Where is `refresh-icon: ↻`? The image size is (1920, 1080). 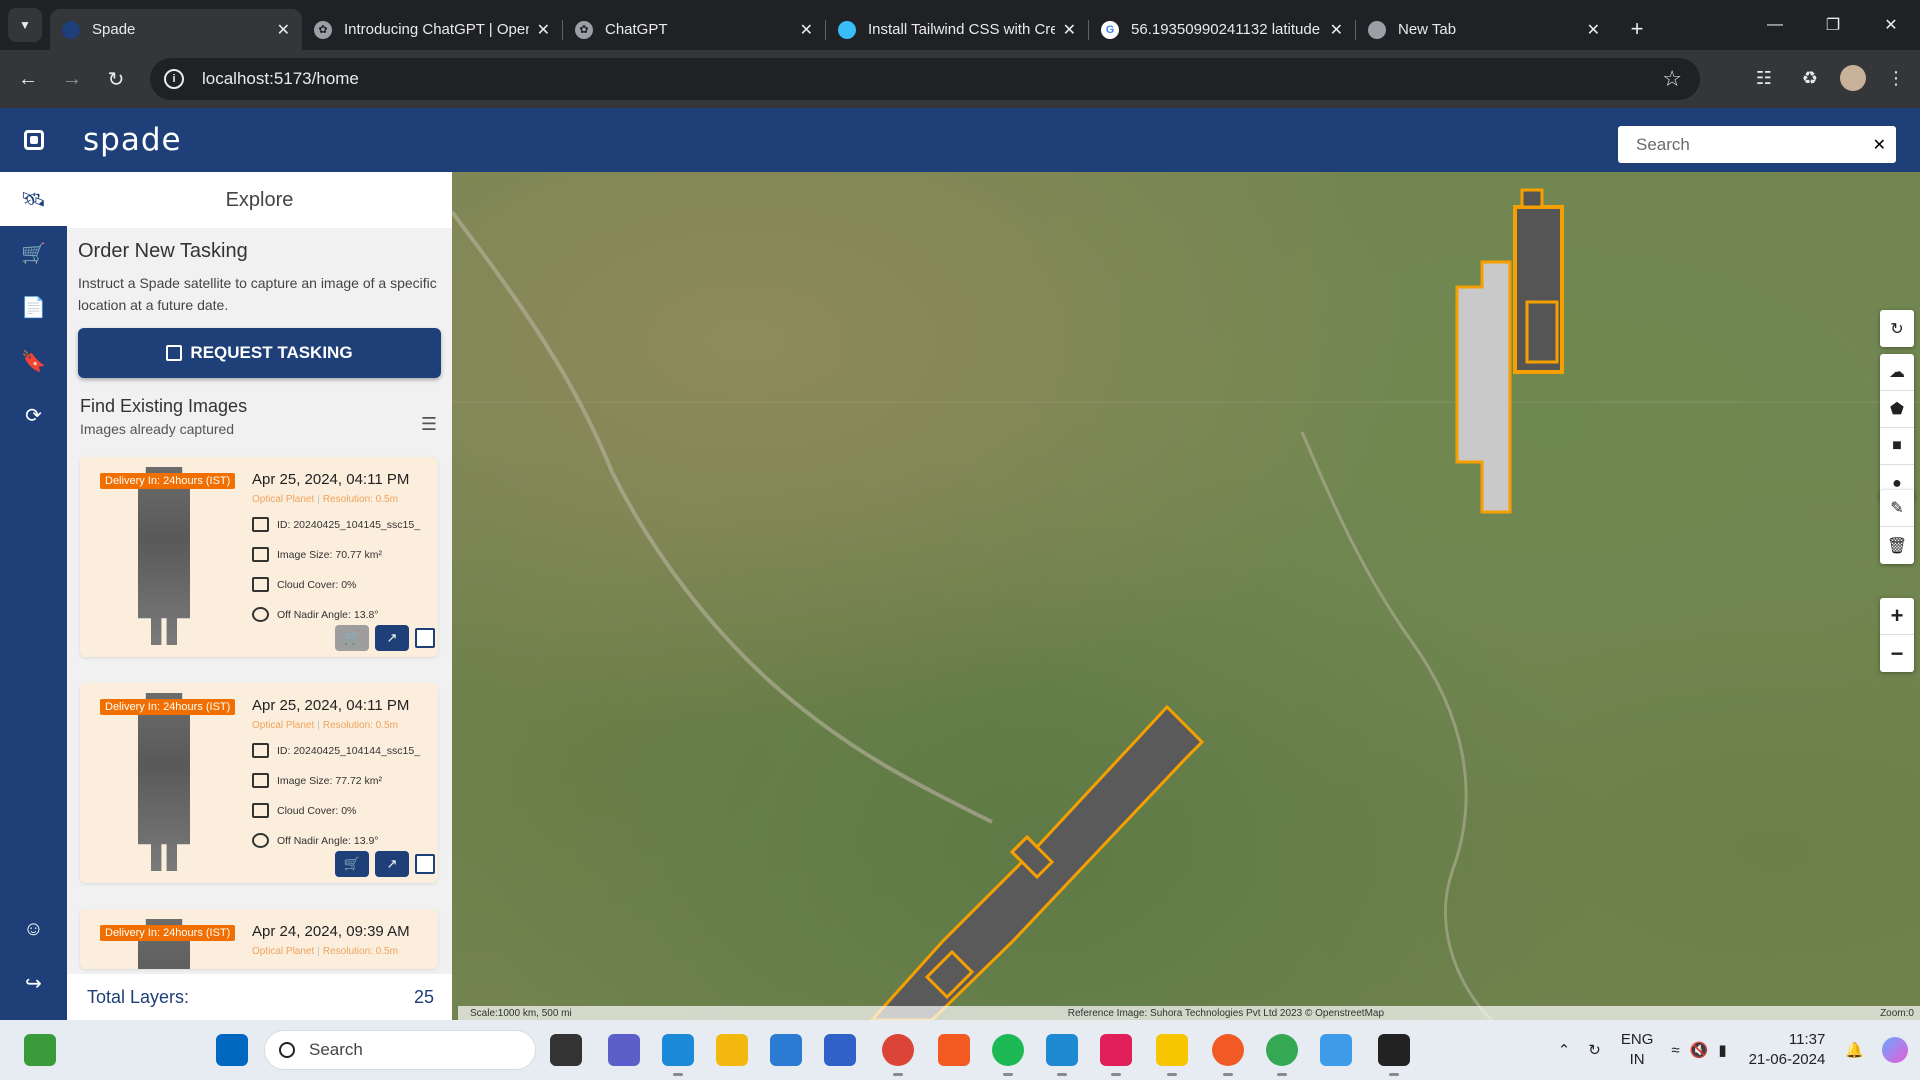 refresh-icon: ↻ is located at coordinates (1897, 328).